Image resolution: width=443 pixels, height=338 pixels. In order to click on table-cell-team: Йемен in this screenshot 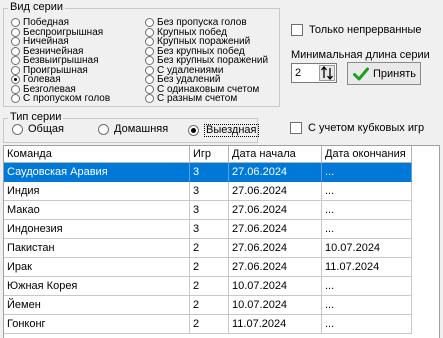, I will do `click(97, 305)`.